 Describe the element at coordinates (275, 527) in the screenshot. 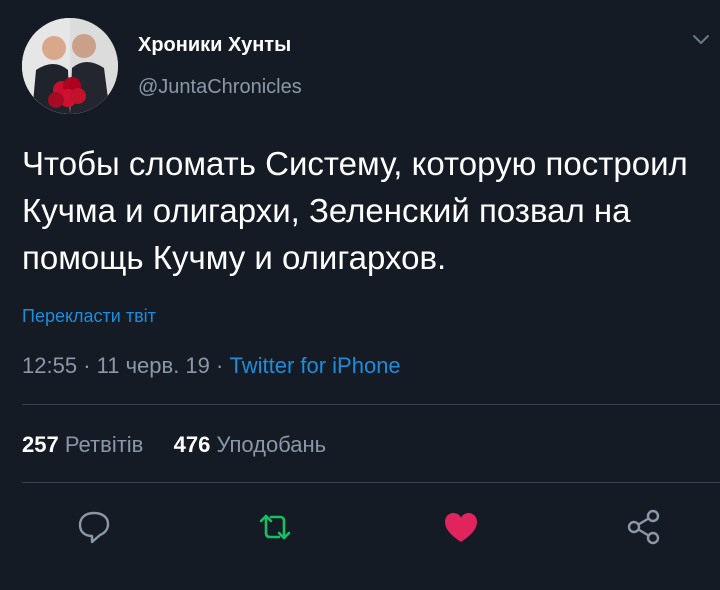

I see `retweet-icon` at that location.